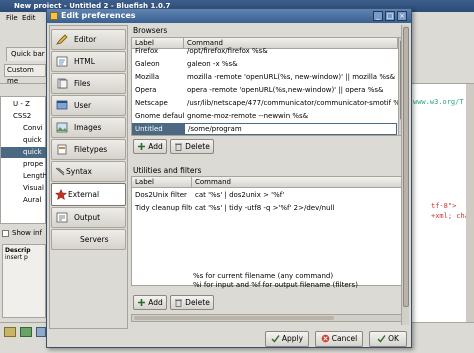  What do you see at coordinates (62, 105) in the screenshot?
I see `ui-icon` at bounding box center [62, 105].